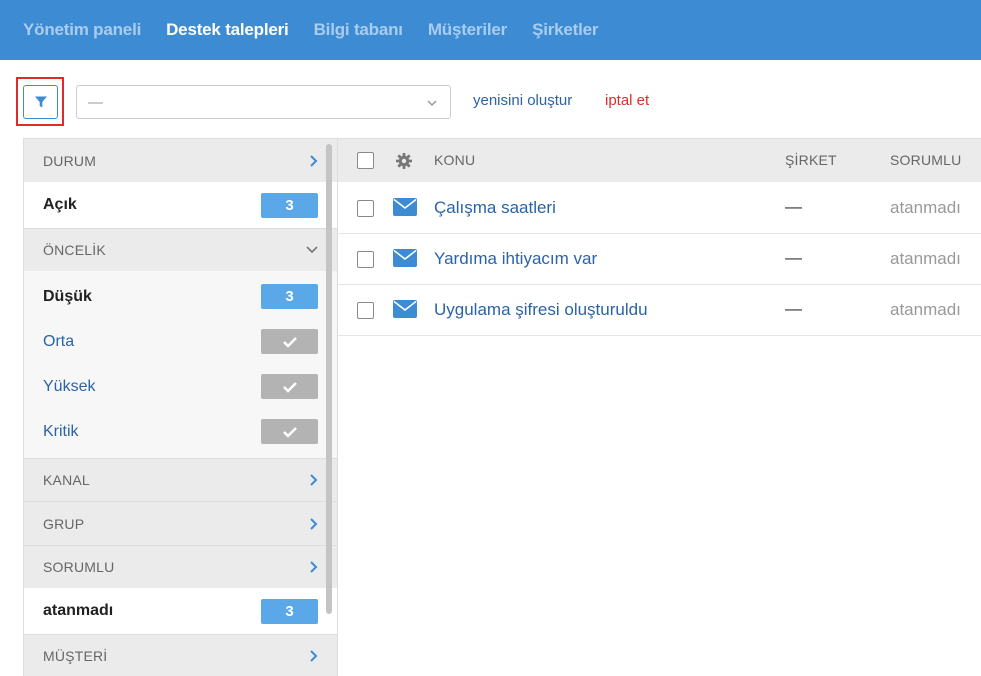 Image resolution: width=981 pixels, height=676 pixels. Describe the element at coordinates (659, 208) in the screenshot. I see `table-row: Çalışma saatleri — atanmadı` at that location.